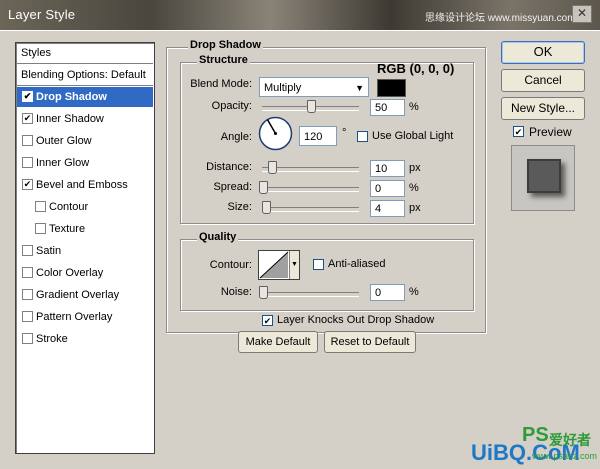  What do you see at coordinates (275, 133) in the screenshot?
I see `angle-dial` at bounding box center [275, 133].